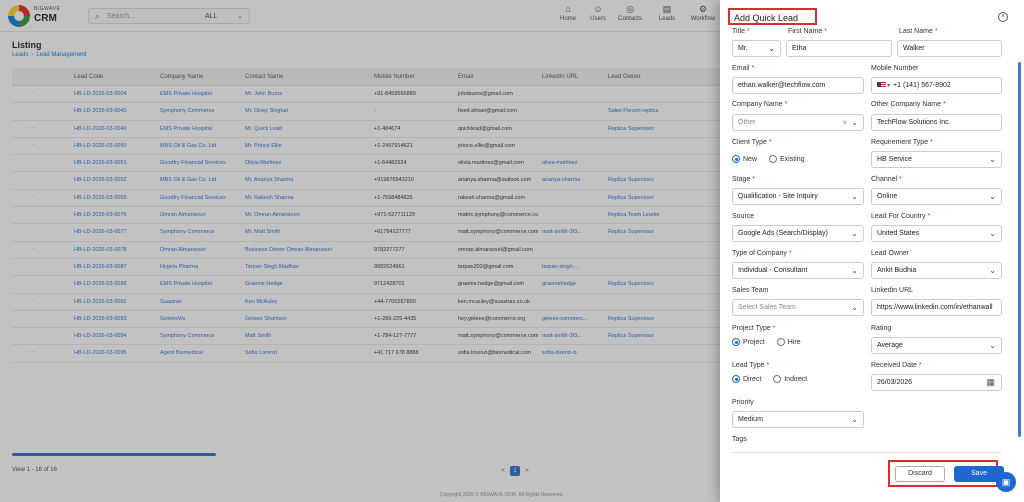  What do you see at coordinates (760, 104) in the screenshot?
I see `company-name-label: Company Name *` at bounding box center [760, 104].